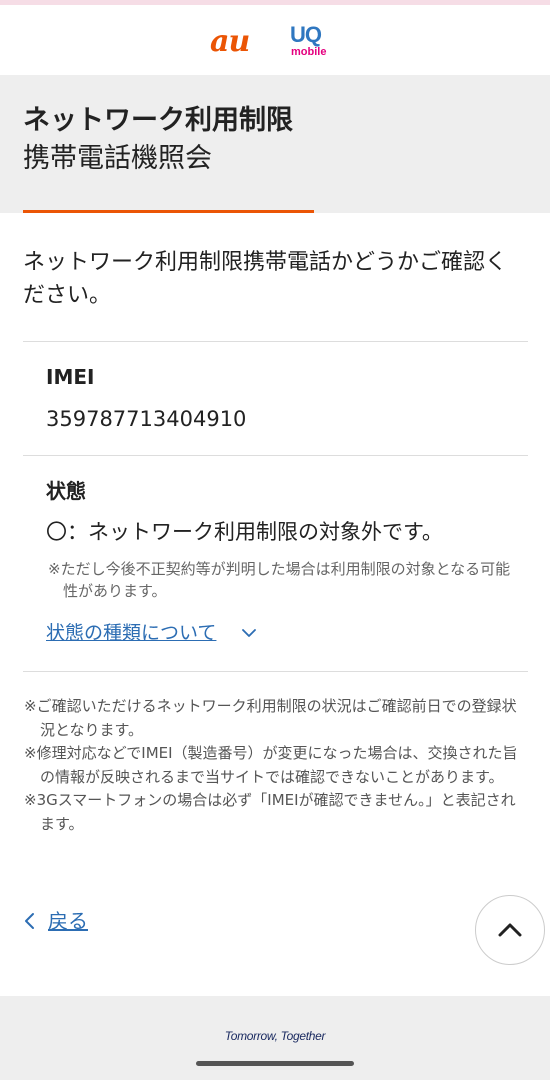  What do you see at coordinates (279, 580) in the screenshot?
I see `status-note: ※ただし今後不正契約等が判明した場合は利用制限の対象となる可能性があります。` at bounding box center [279, 580].